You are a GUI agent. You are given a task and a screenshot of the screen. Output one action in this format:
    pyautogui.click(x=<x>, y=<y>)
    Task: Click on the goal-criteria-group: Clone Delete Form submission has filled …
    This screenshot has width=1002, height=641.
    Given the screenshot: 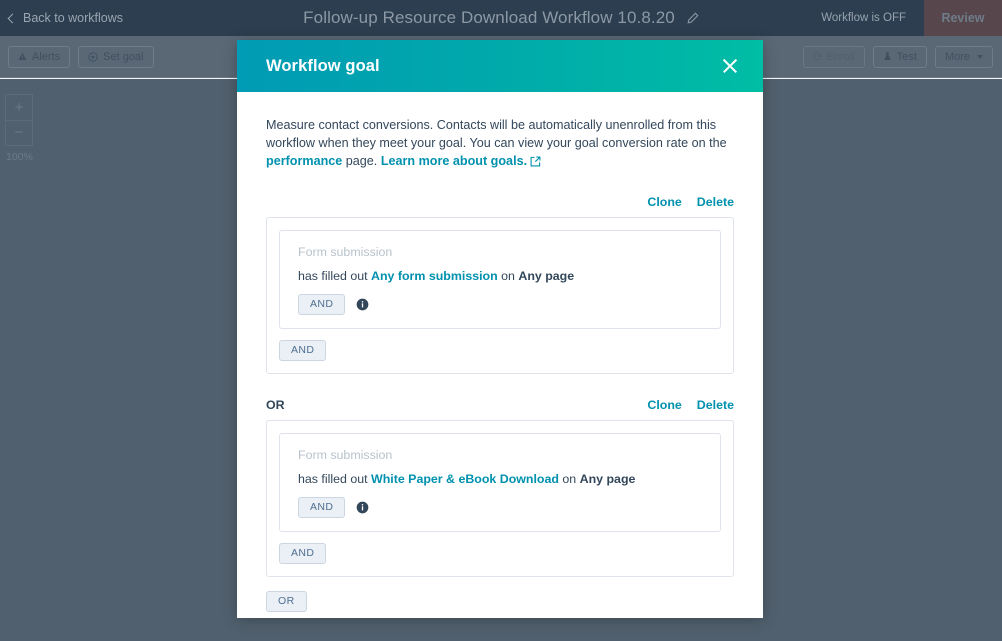 What is the action you would take?
    pyautogui.click(x=500, y=283)
    